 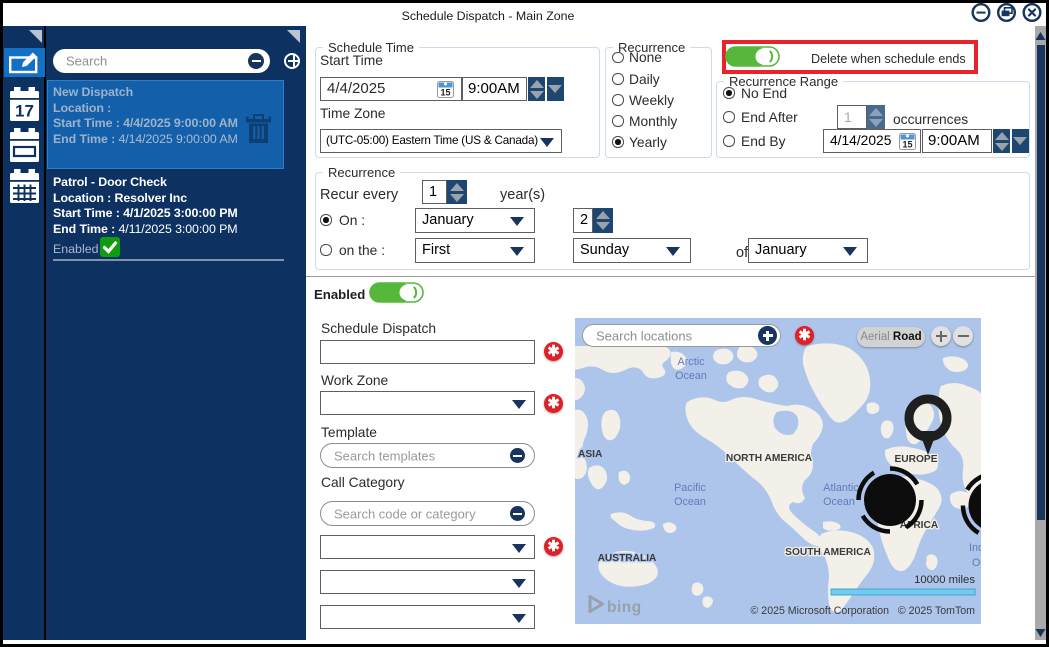 I want to click on svg-text: 17, so click(x=24, y=111).